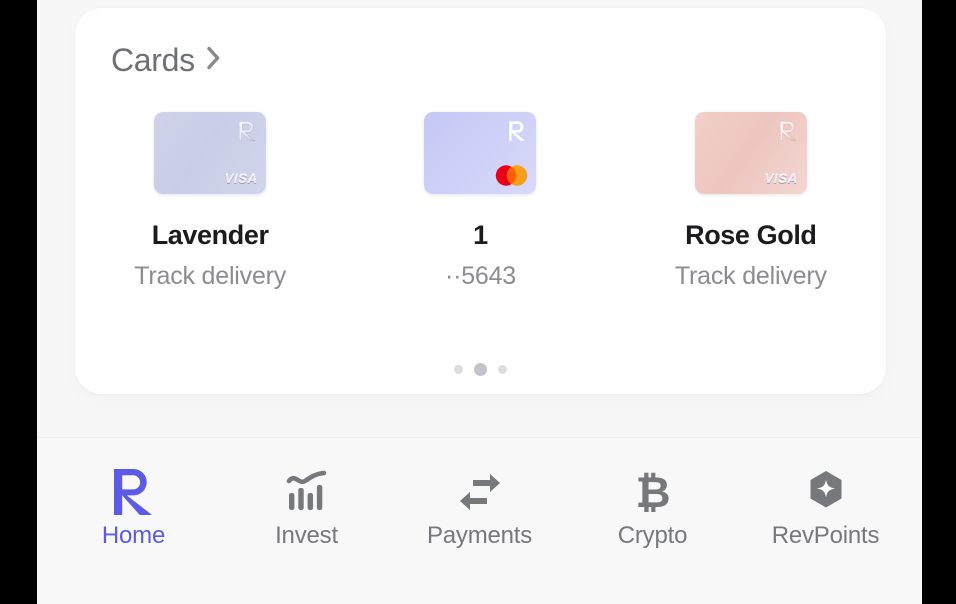 This screenshot has height=604, width=956. Describe the element at coordinates (214, 60) in the screenshot. I see `chevron-right-icon` at that location.